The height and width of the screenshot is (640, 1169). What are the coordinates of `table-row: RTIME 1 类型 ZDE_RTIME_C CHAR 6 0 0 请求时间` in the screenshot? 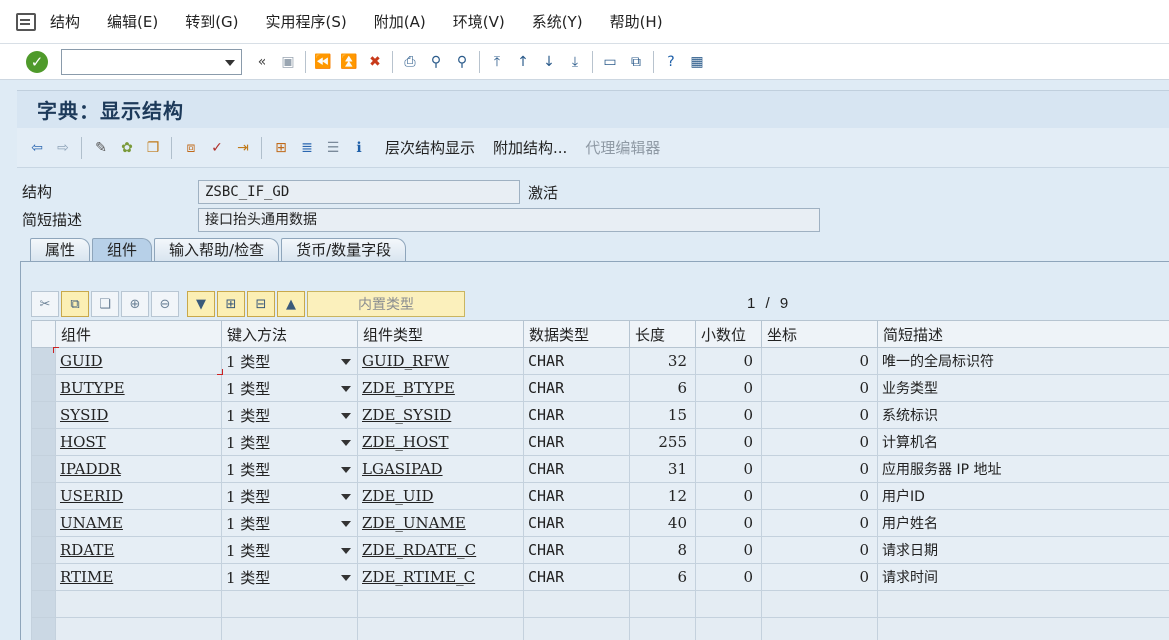 It's located at (600, 577).